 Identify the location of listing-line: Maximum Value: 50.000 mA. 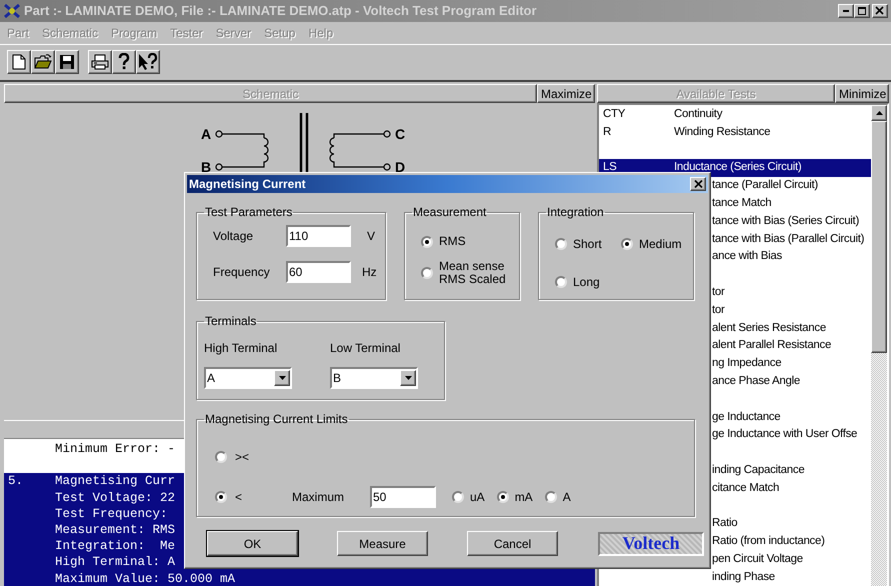
(145, 578).